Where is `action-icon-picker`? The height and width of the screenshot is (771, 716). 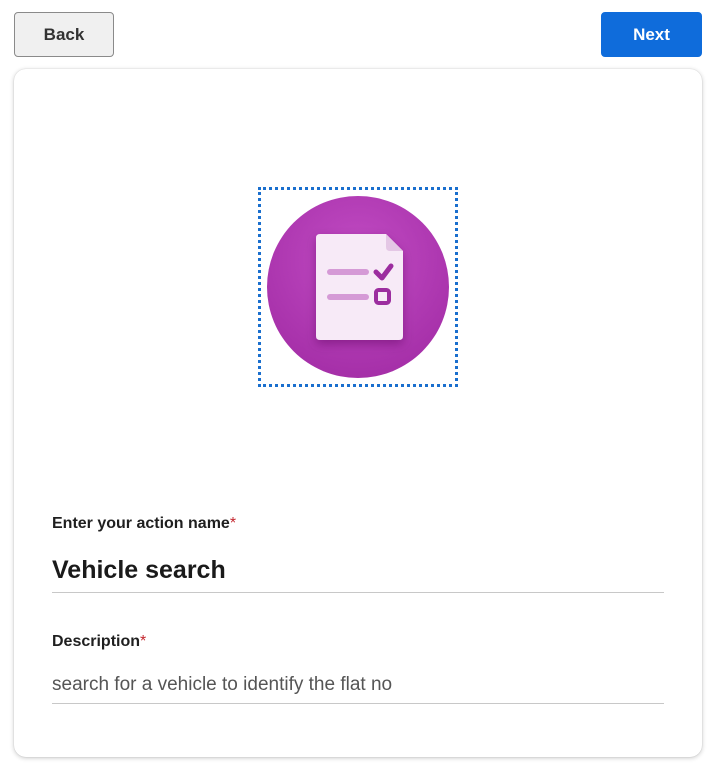
action-icon-picker is located at coordinates (358, 287).